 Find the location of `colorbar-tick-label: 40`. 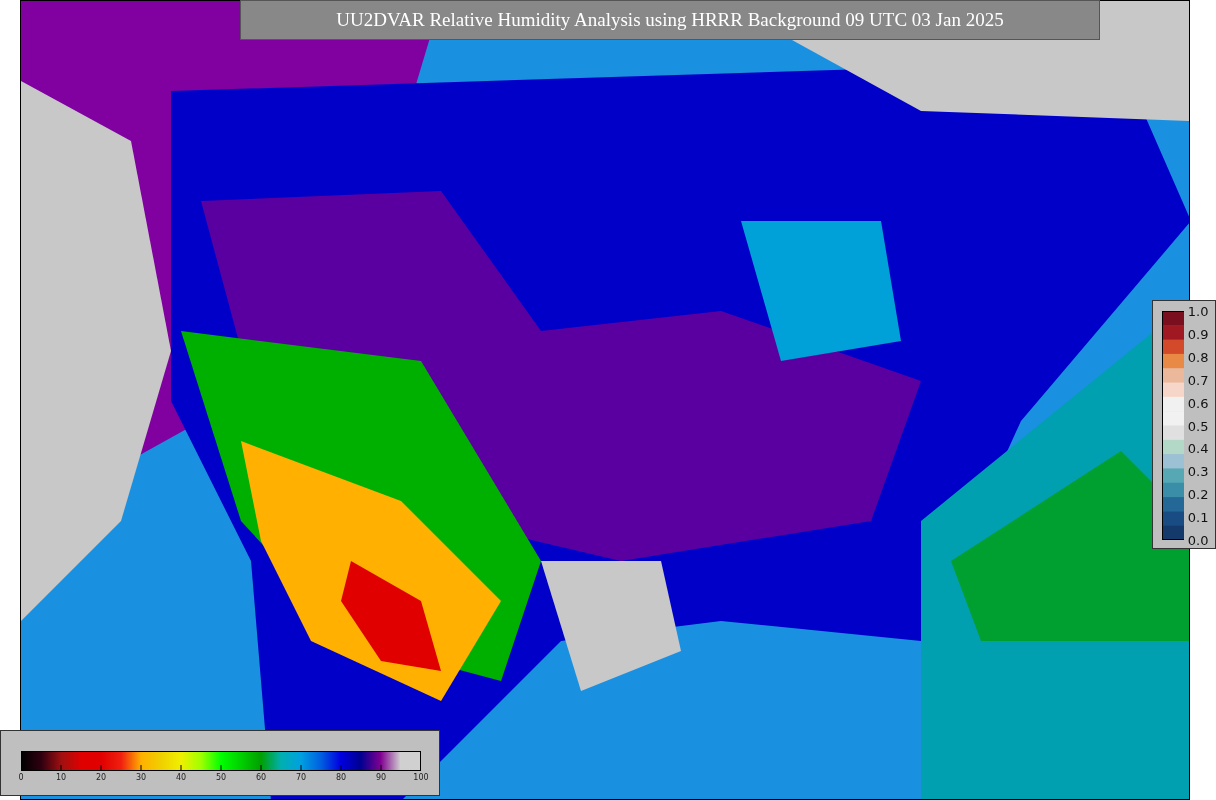

colorbar-tick-label: 40 is located at coordinates (181, 777).